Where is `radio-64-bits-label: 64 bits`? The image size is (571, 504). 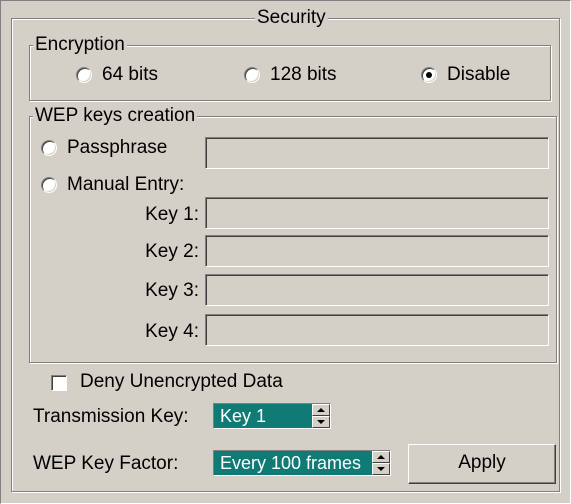
radio-64-bits-label: 64 bits is located at coordinates (130, 74).